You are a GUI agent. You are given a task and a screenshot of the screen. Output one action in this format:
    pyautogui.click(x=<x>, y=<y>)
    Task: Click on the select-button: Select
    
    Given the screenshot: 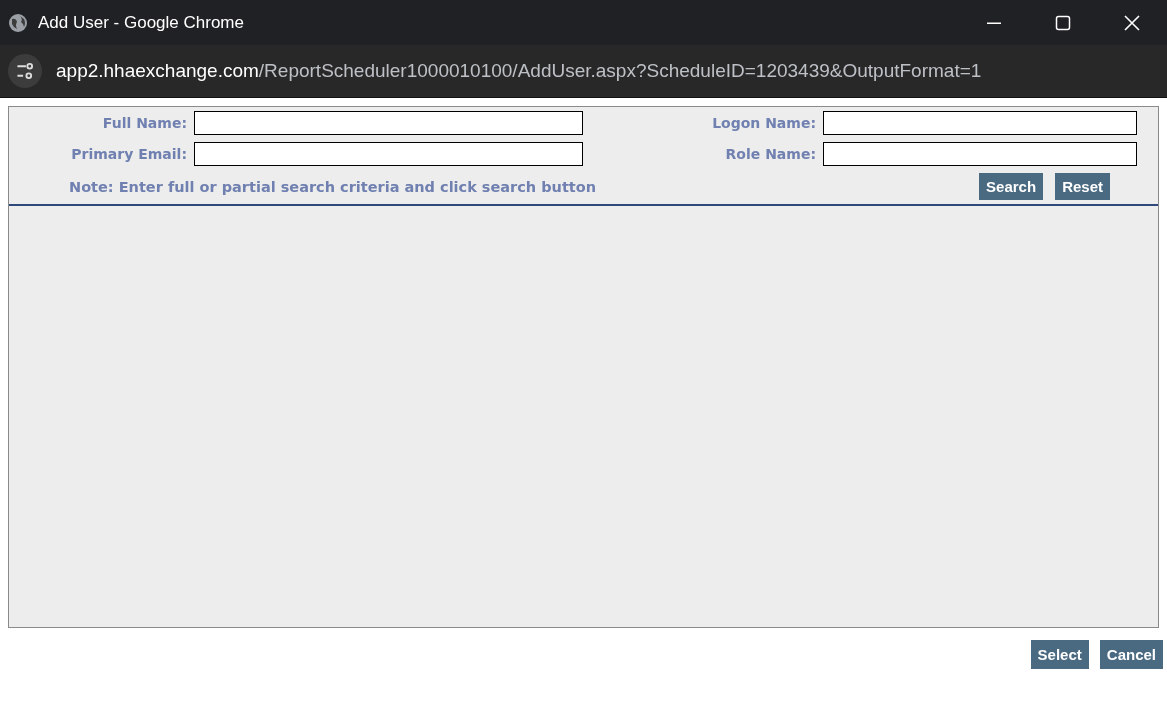 What is the action you would take?
    pyautogui.click(x=1059, y=654)
    